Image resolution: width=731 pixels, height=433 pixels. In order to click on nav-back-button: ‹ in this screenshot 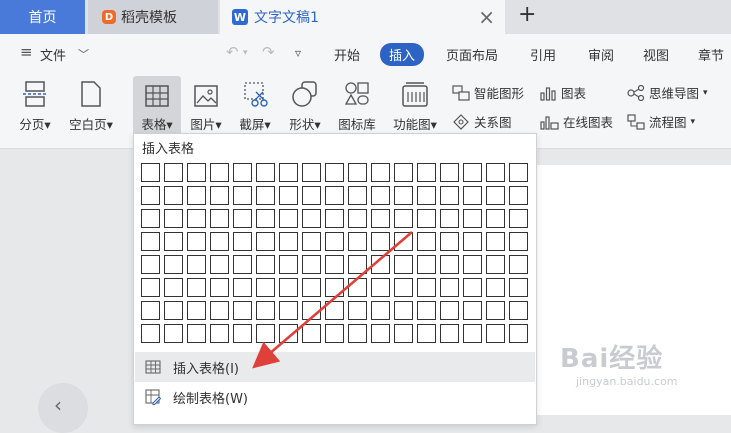, I will do `click(63, 408)`.